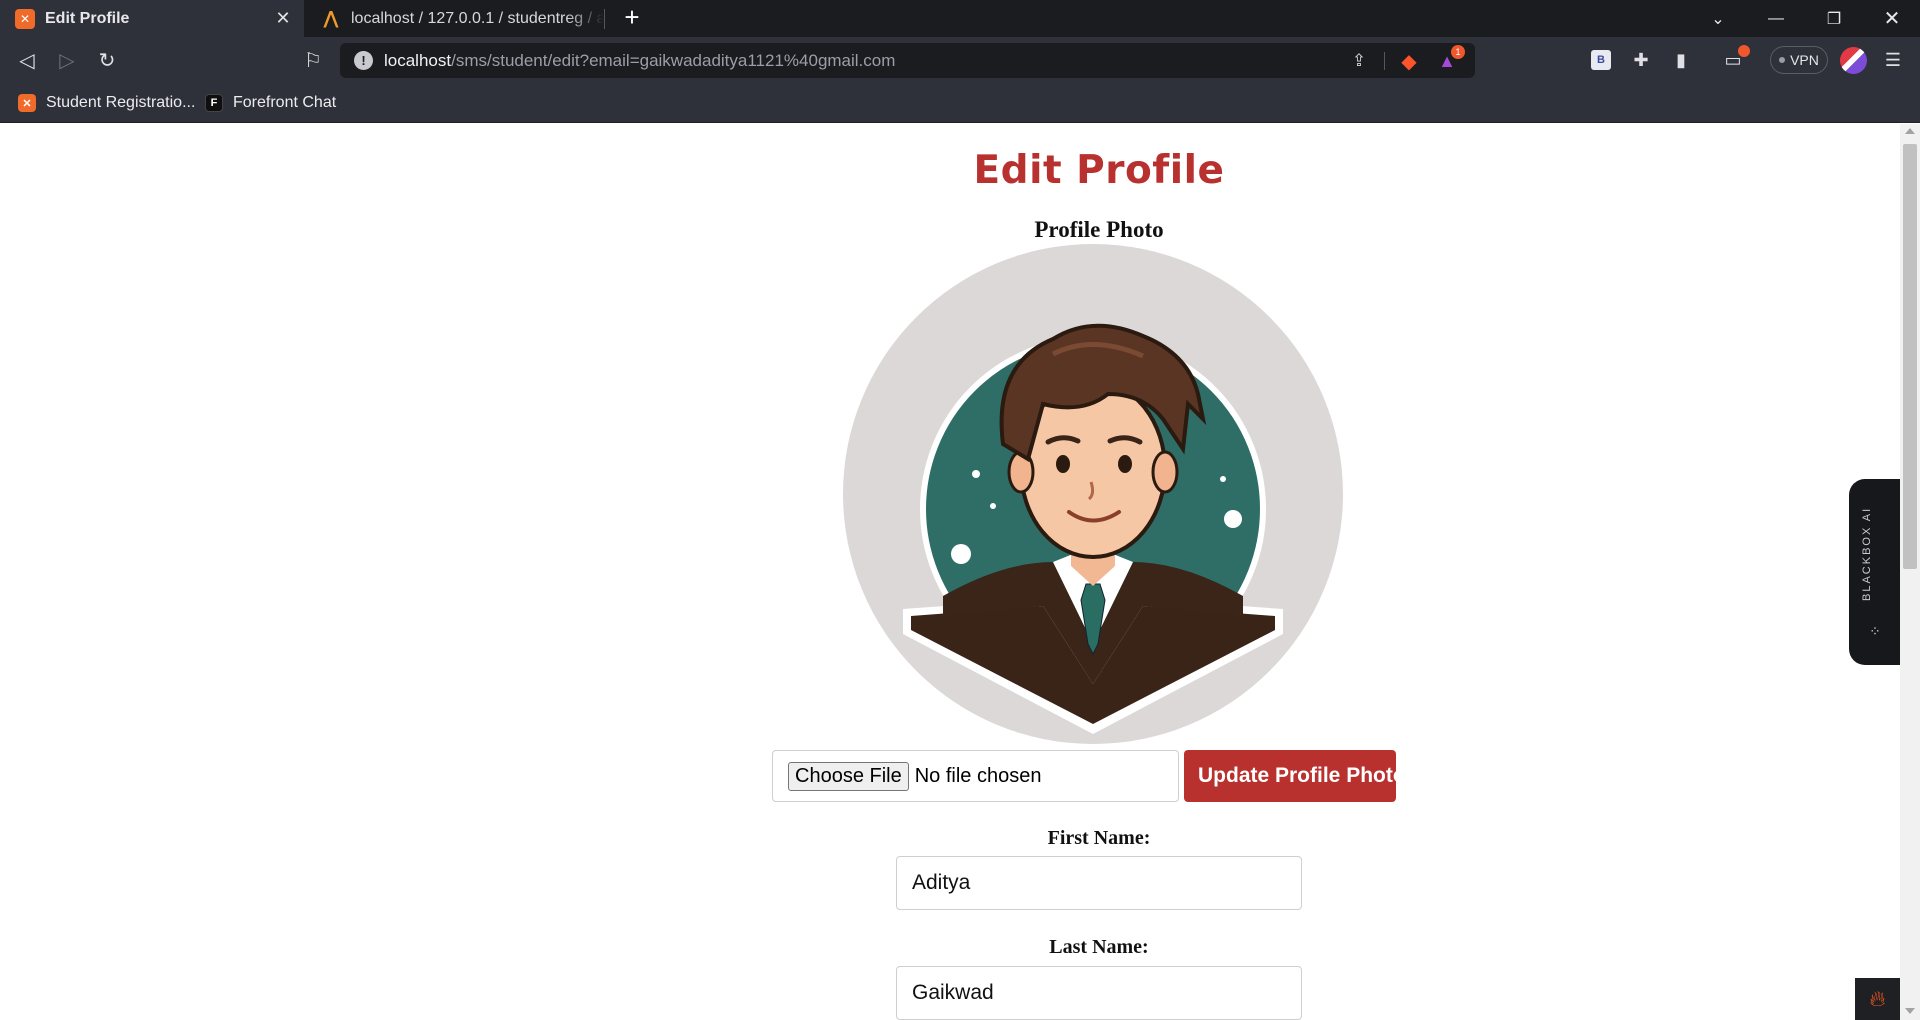 The height and width of the screenshot is (1020, 1920). I want to click on scroll-thumb, so click(1910, 356).